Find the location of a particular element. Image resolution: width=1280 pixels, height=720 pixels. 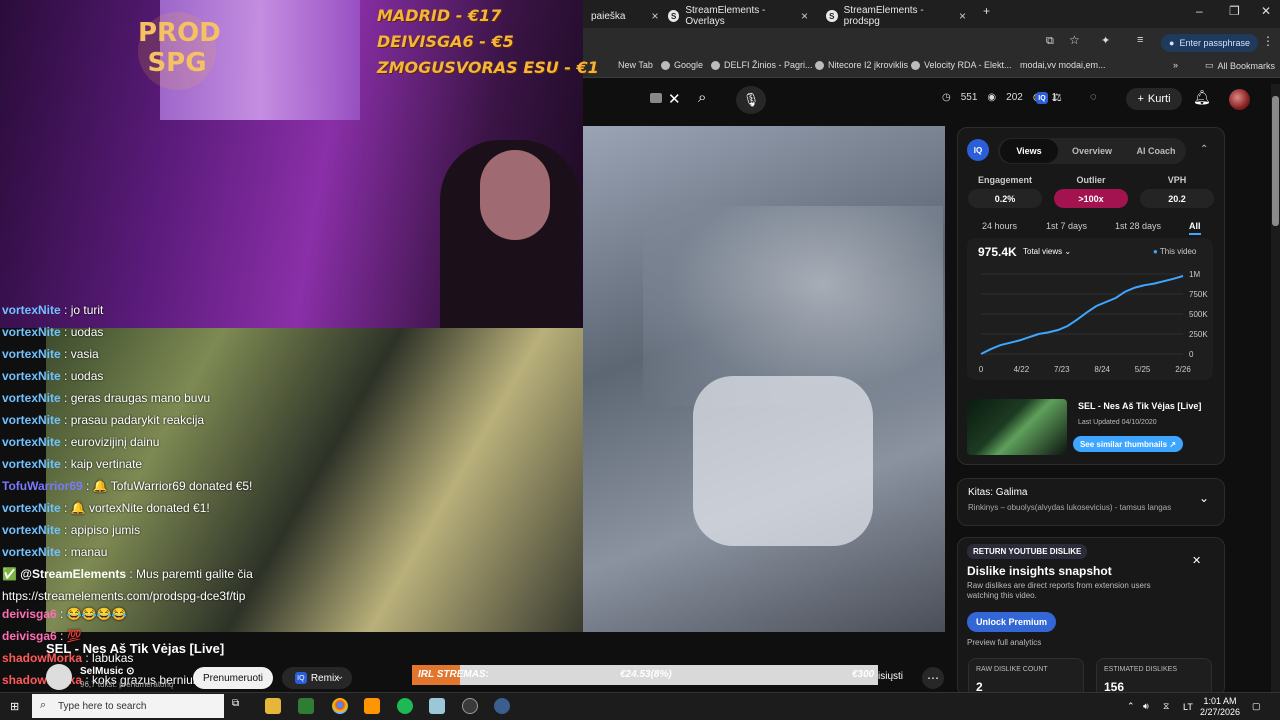

bookmark-google: Google is located at coordinates (682, 65).